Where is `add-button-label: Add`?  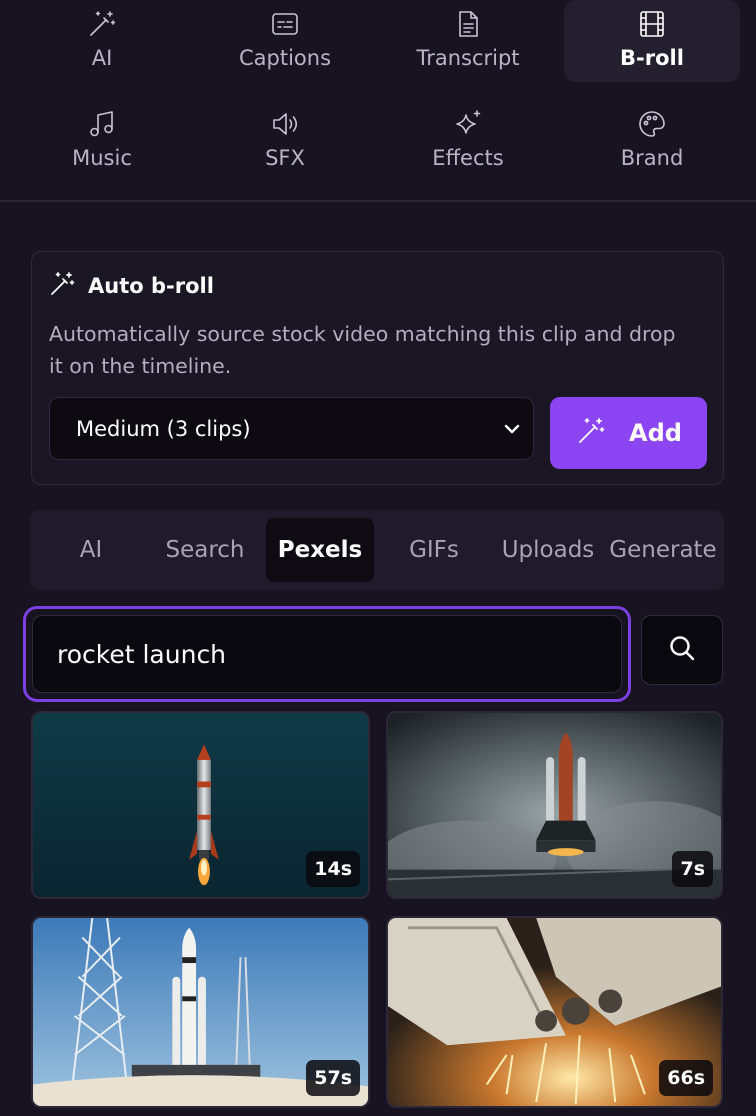
add-button-label: Add is located at coordinates (655, 433).